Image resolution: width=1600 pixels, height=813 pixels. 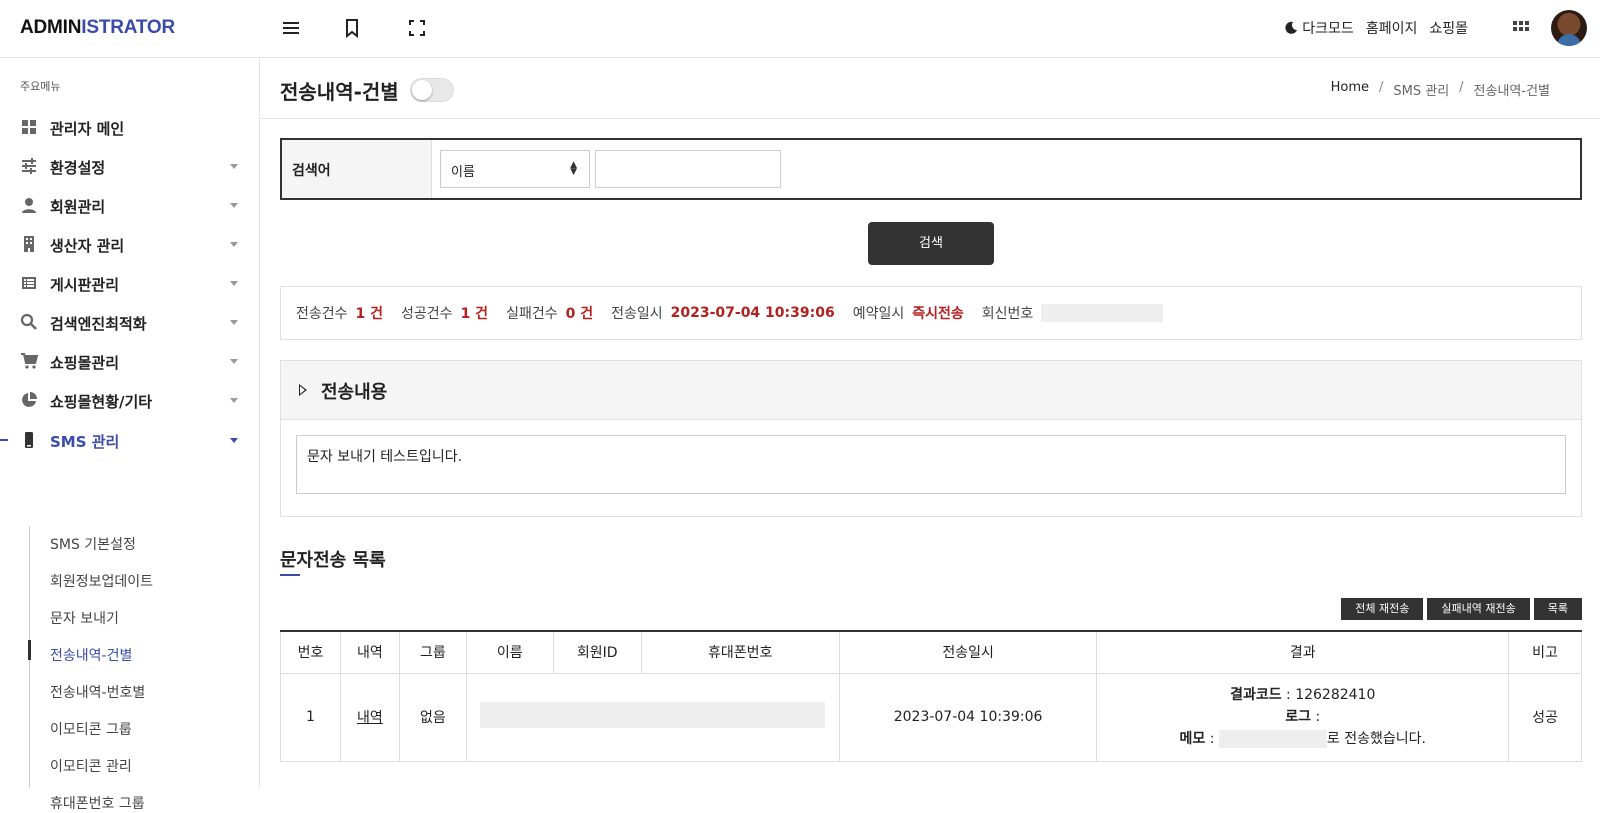 What do you see at coordinates (1569, 28) in the screenshot?
I see `avatar` at bounding box center [1569, 28].